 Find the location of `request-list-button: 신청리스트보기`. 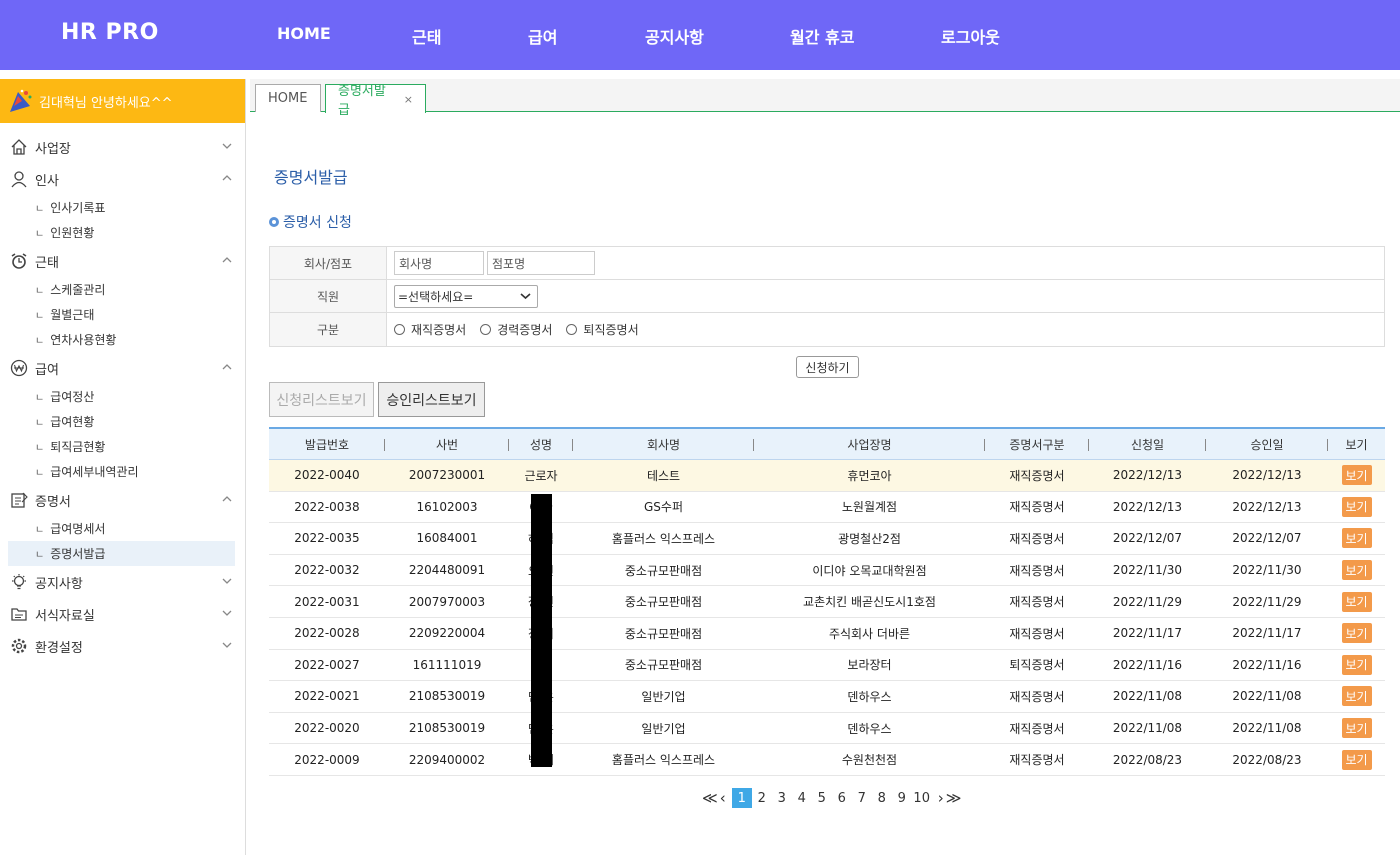

request-list-button: 신청리스트보기 is located at coordinates (321, 399).